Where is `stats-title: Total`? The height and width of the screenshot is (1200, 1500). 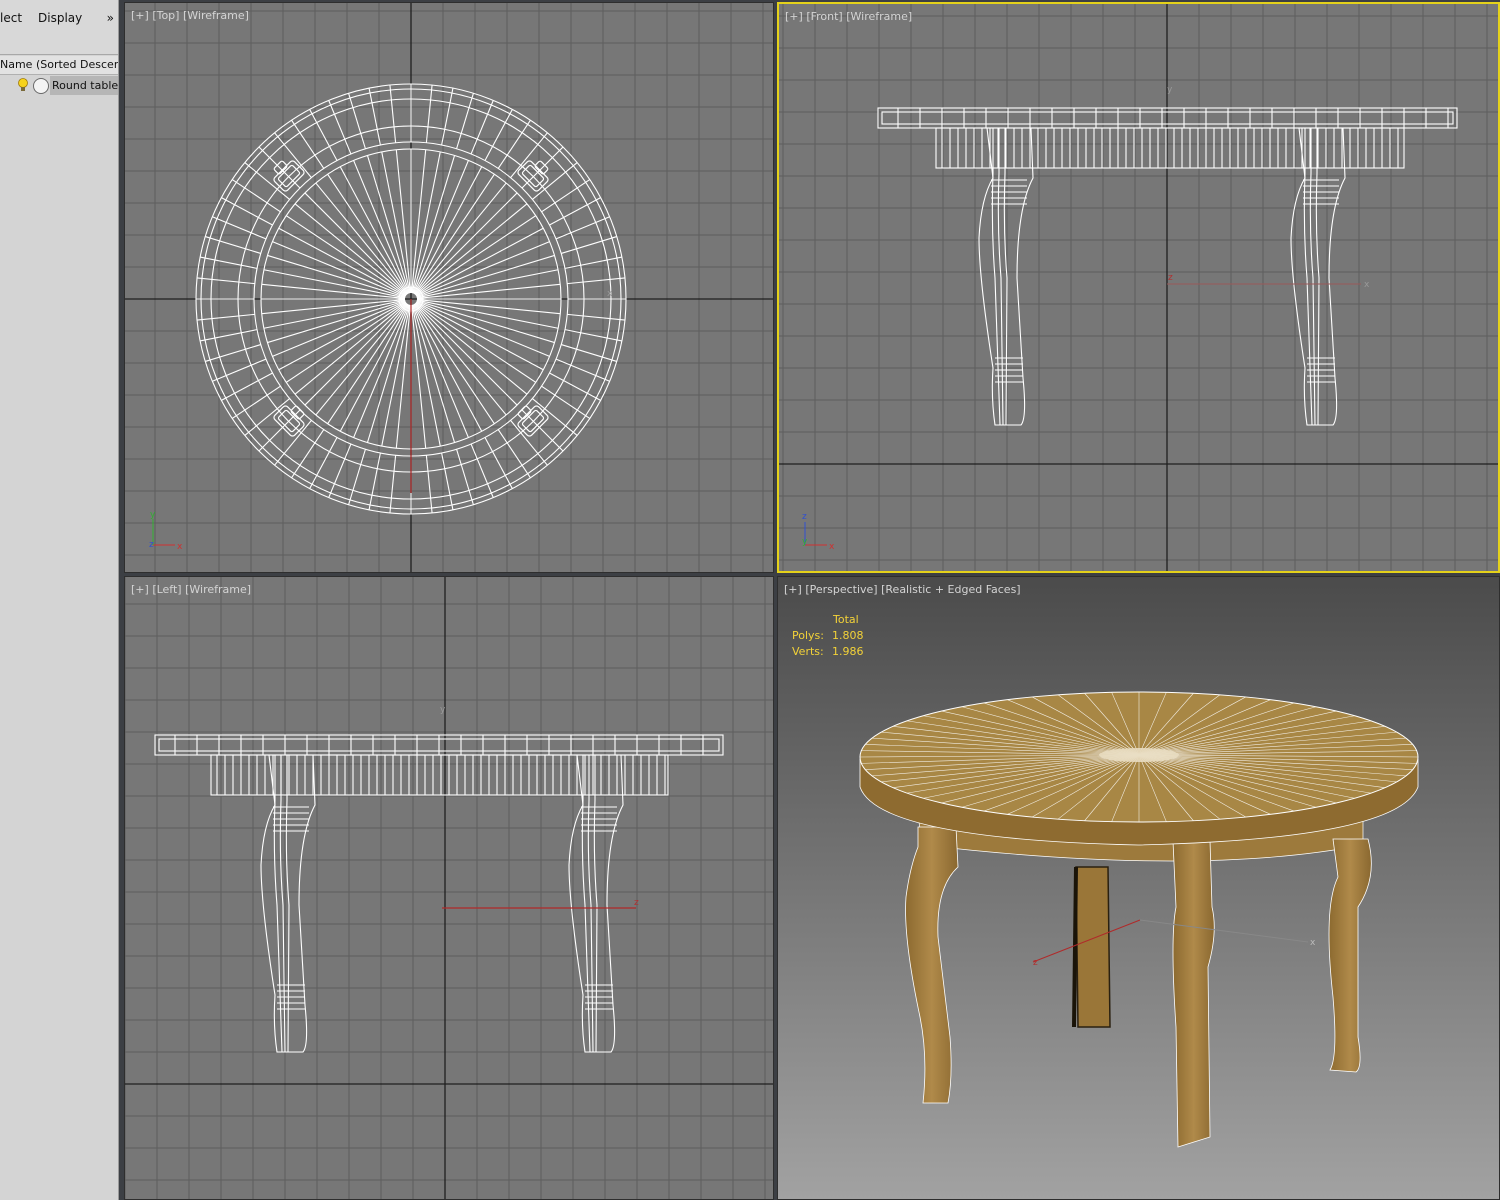 stats-title: Total is located at coordinates (846, 619).